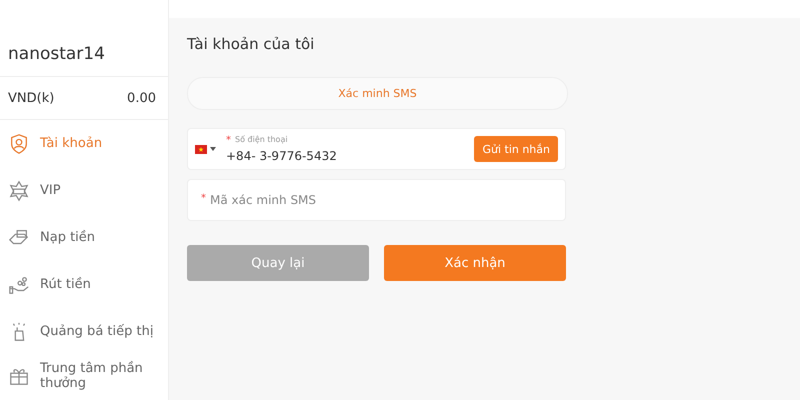 Image resolution: width=800 pixels, height=400 pixels. What do you see at coordinates (213, 149) in the screenshot?
I see `caret-icon` at bounding box center [213, 149].